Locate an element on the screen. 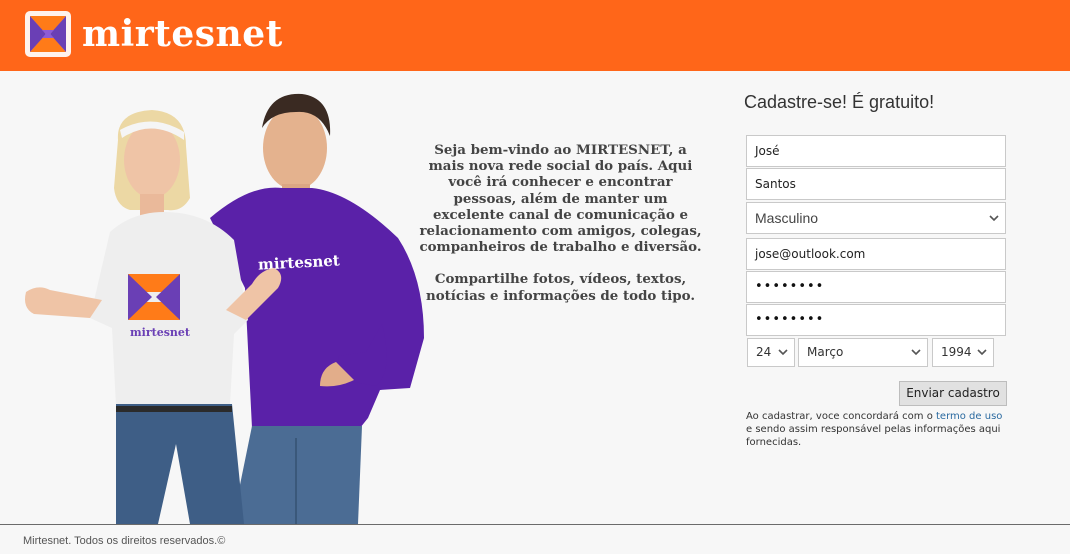 The width and height of the screenshot is (1070, 554). brand-logo: mirtesnet is located at coordinates (153, 34).